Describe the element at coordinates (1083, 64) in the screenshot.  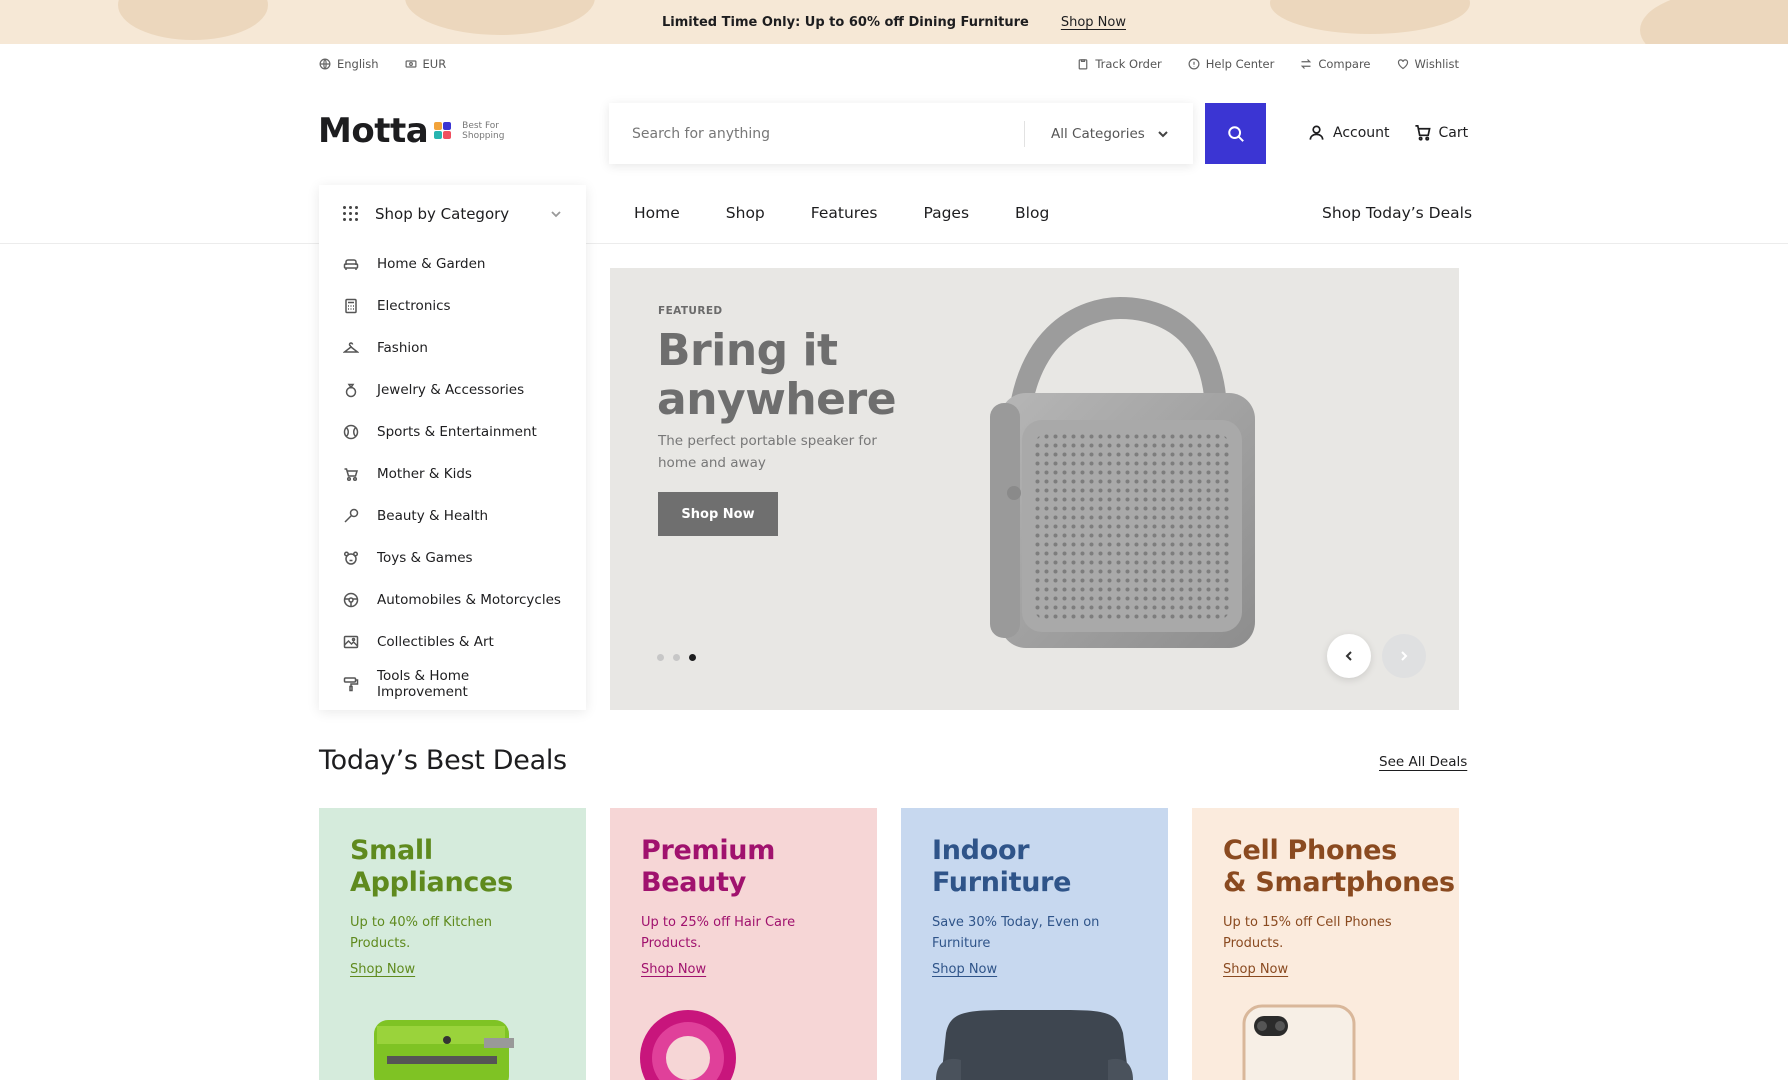
I see `clipboard-icon` at that location.